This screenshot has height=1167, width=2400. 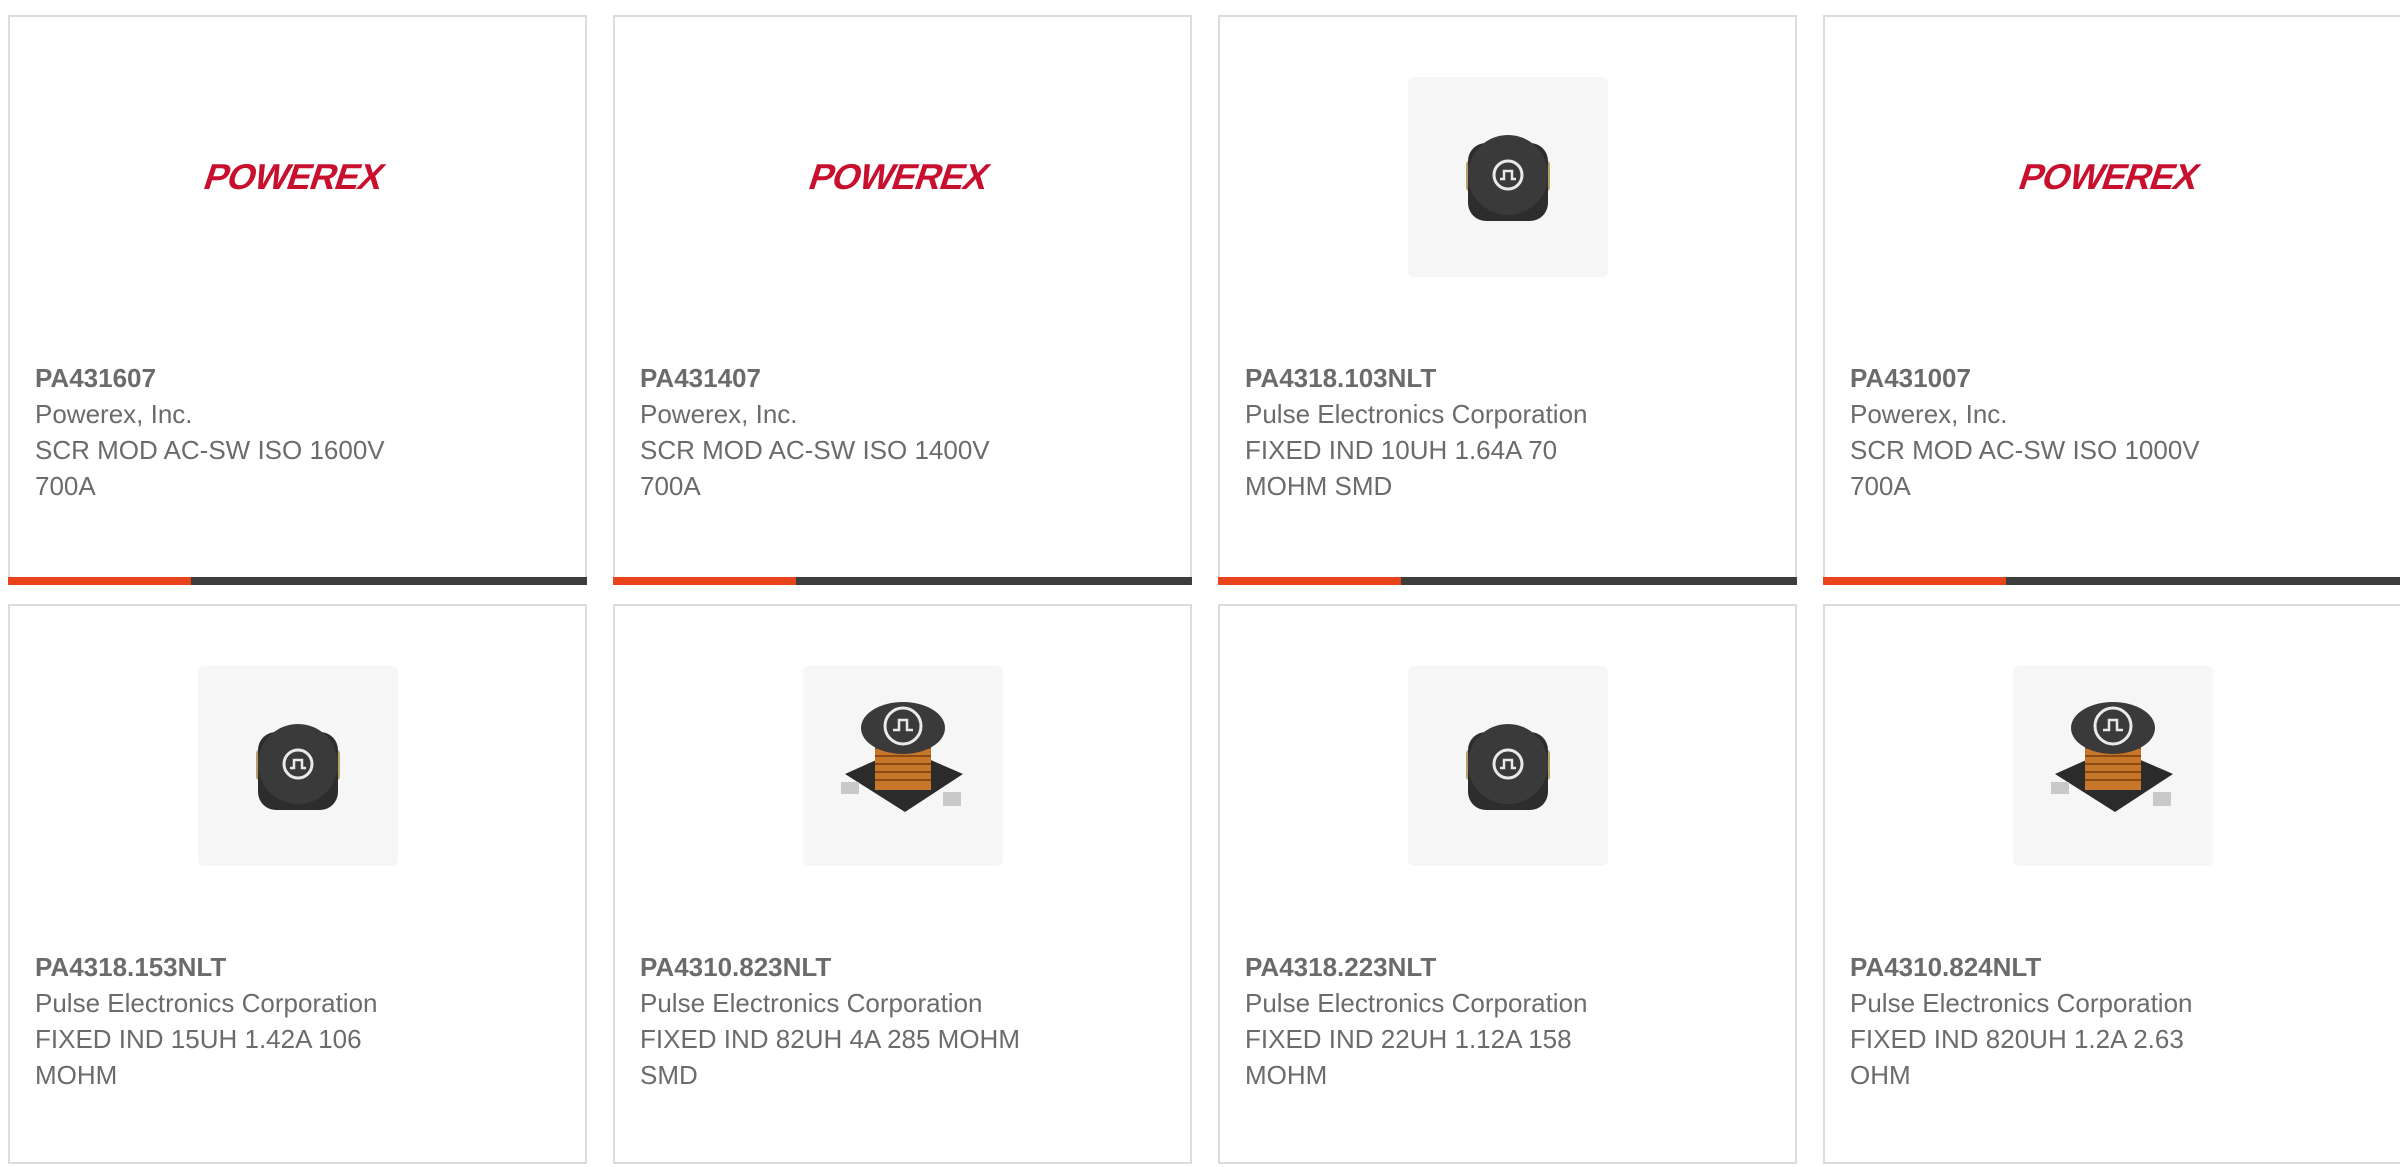 I want to click on part-number: PA4318.223NLT, so click(x=1455, y=967).